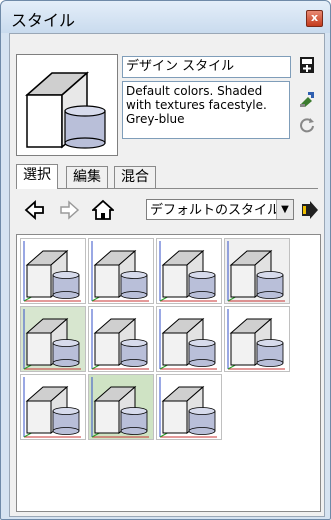 The image size is (331, 520). I want to click on title-bar: スタイル x, so click(165, 17).